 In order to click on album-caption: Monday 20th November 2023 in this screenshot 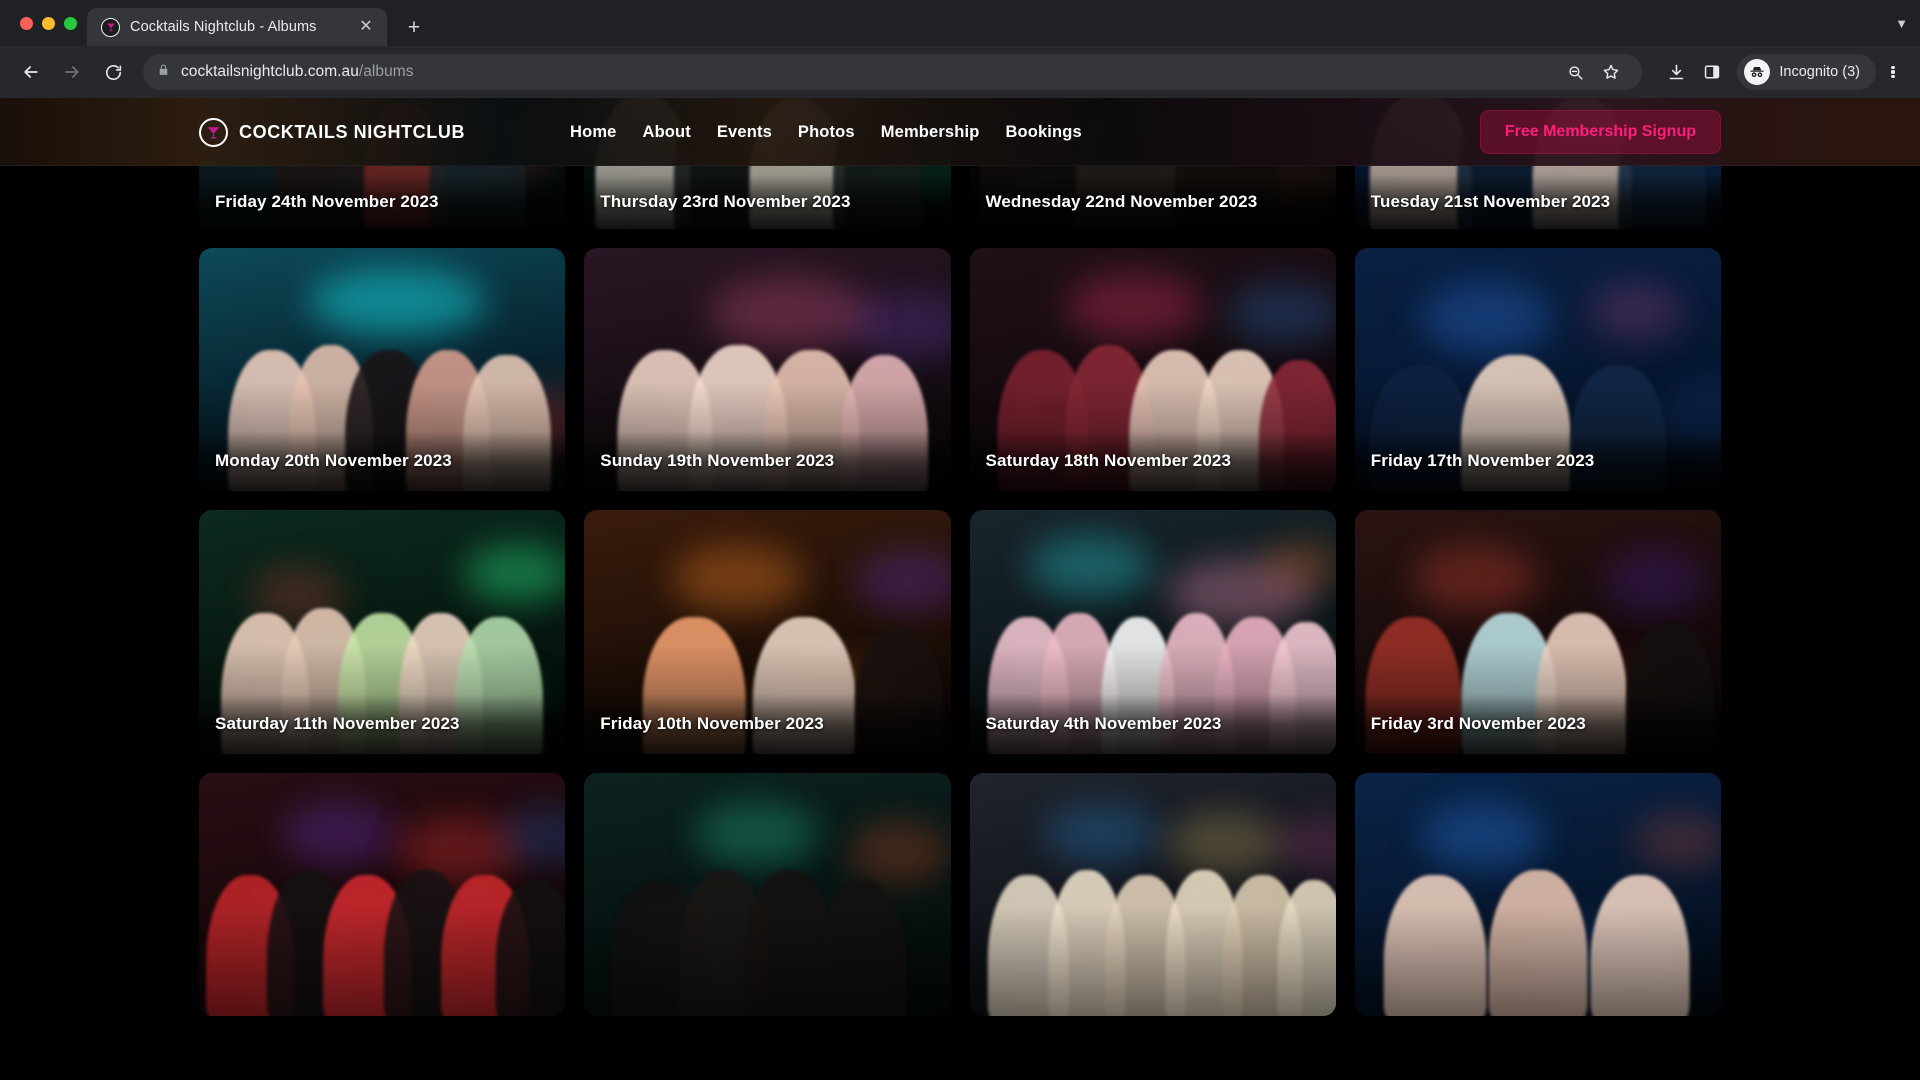, I will do `click(382, 461)`.